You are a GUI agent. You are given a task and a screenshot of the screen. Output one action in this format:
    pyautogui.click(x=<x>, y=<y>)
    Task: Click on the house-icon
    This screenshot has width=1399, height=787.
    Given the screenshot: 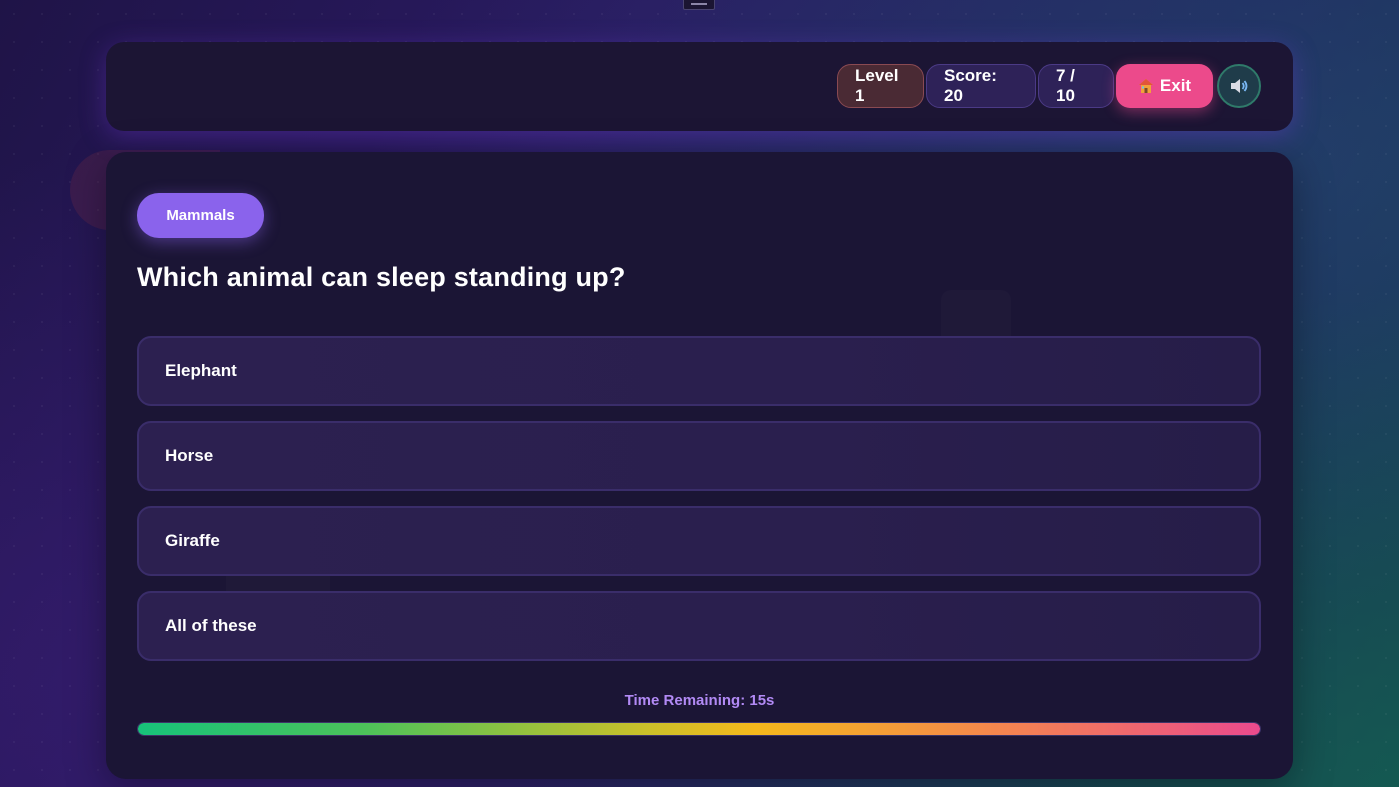 What is the action you would take?
    pyautogui.click(x=1145, y=86)
    